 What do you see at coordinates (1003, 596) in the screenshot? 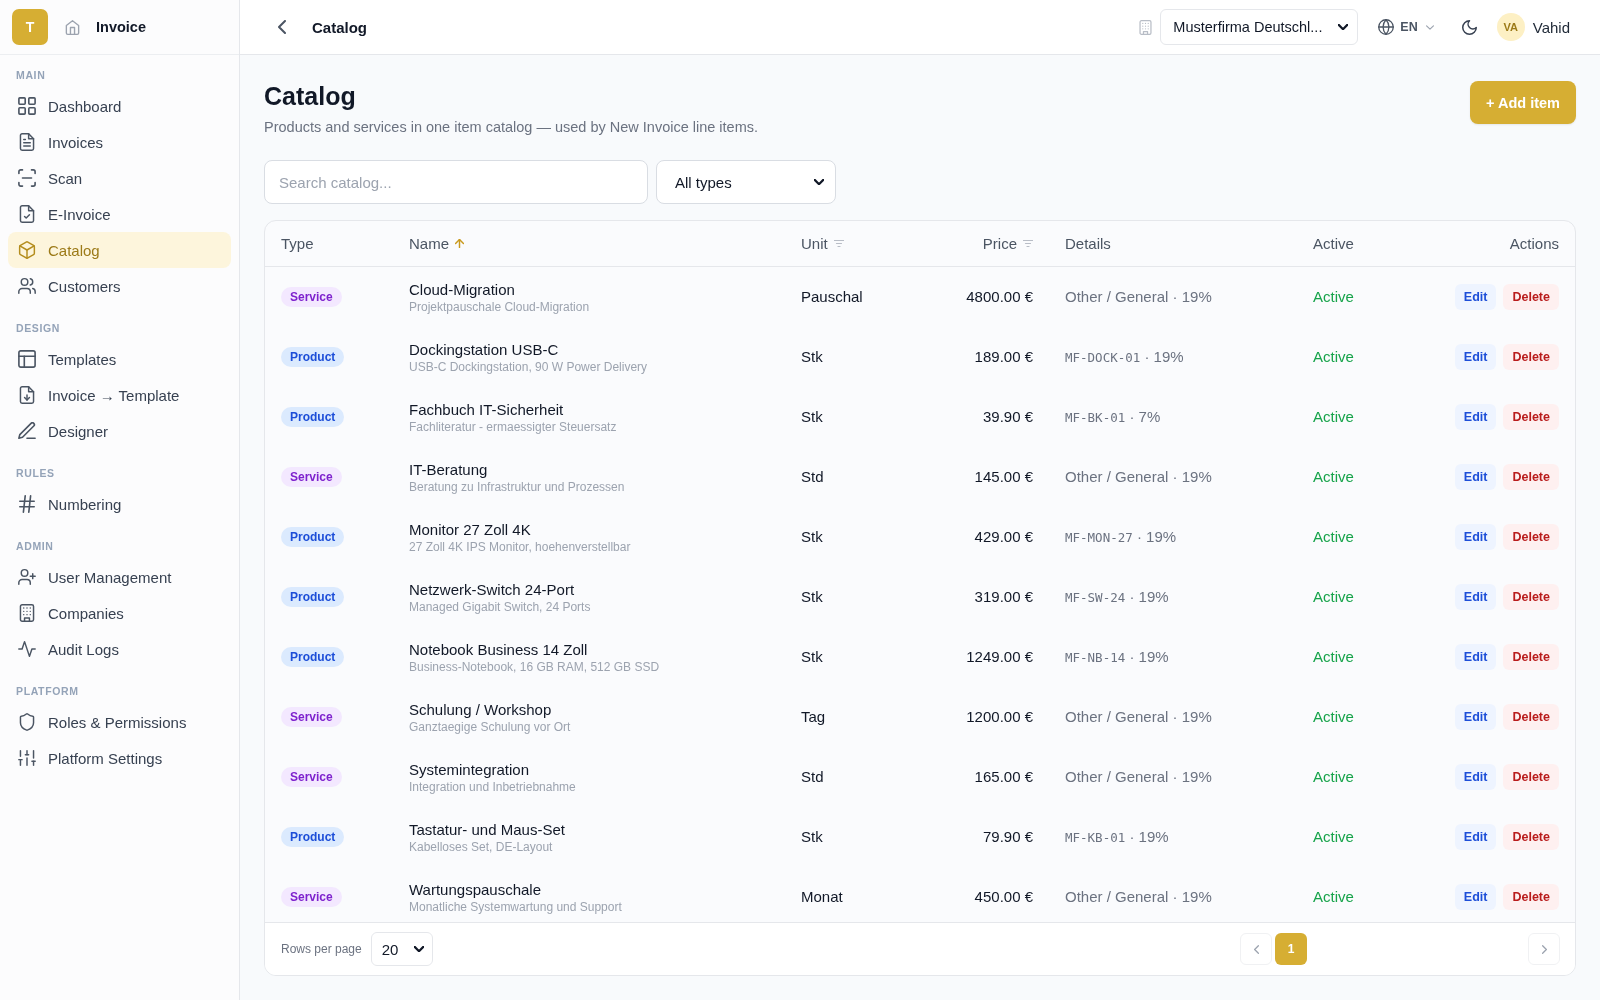
I see `price-cell: 319.00 €` at bounding box center [1003, 596].